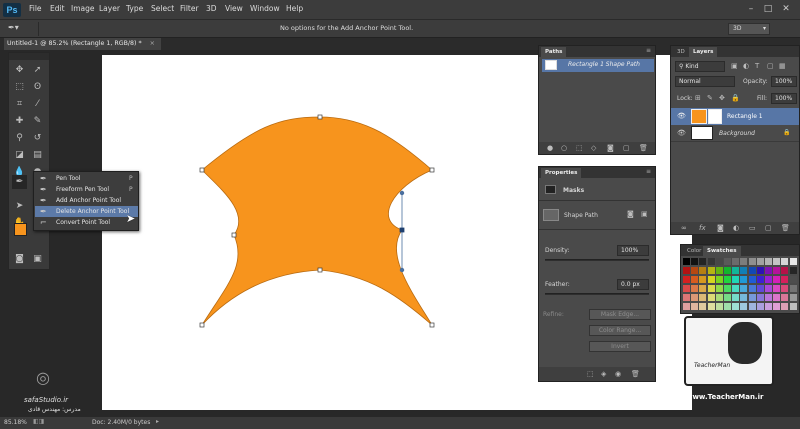 The height and width of the screenshot is (429, 800). What do you see at coordinates (698, 98) in the screenshot?
I see `lock-transparent-icon: ⊞` at bounding box center [698, 98].